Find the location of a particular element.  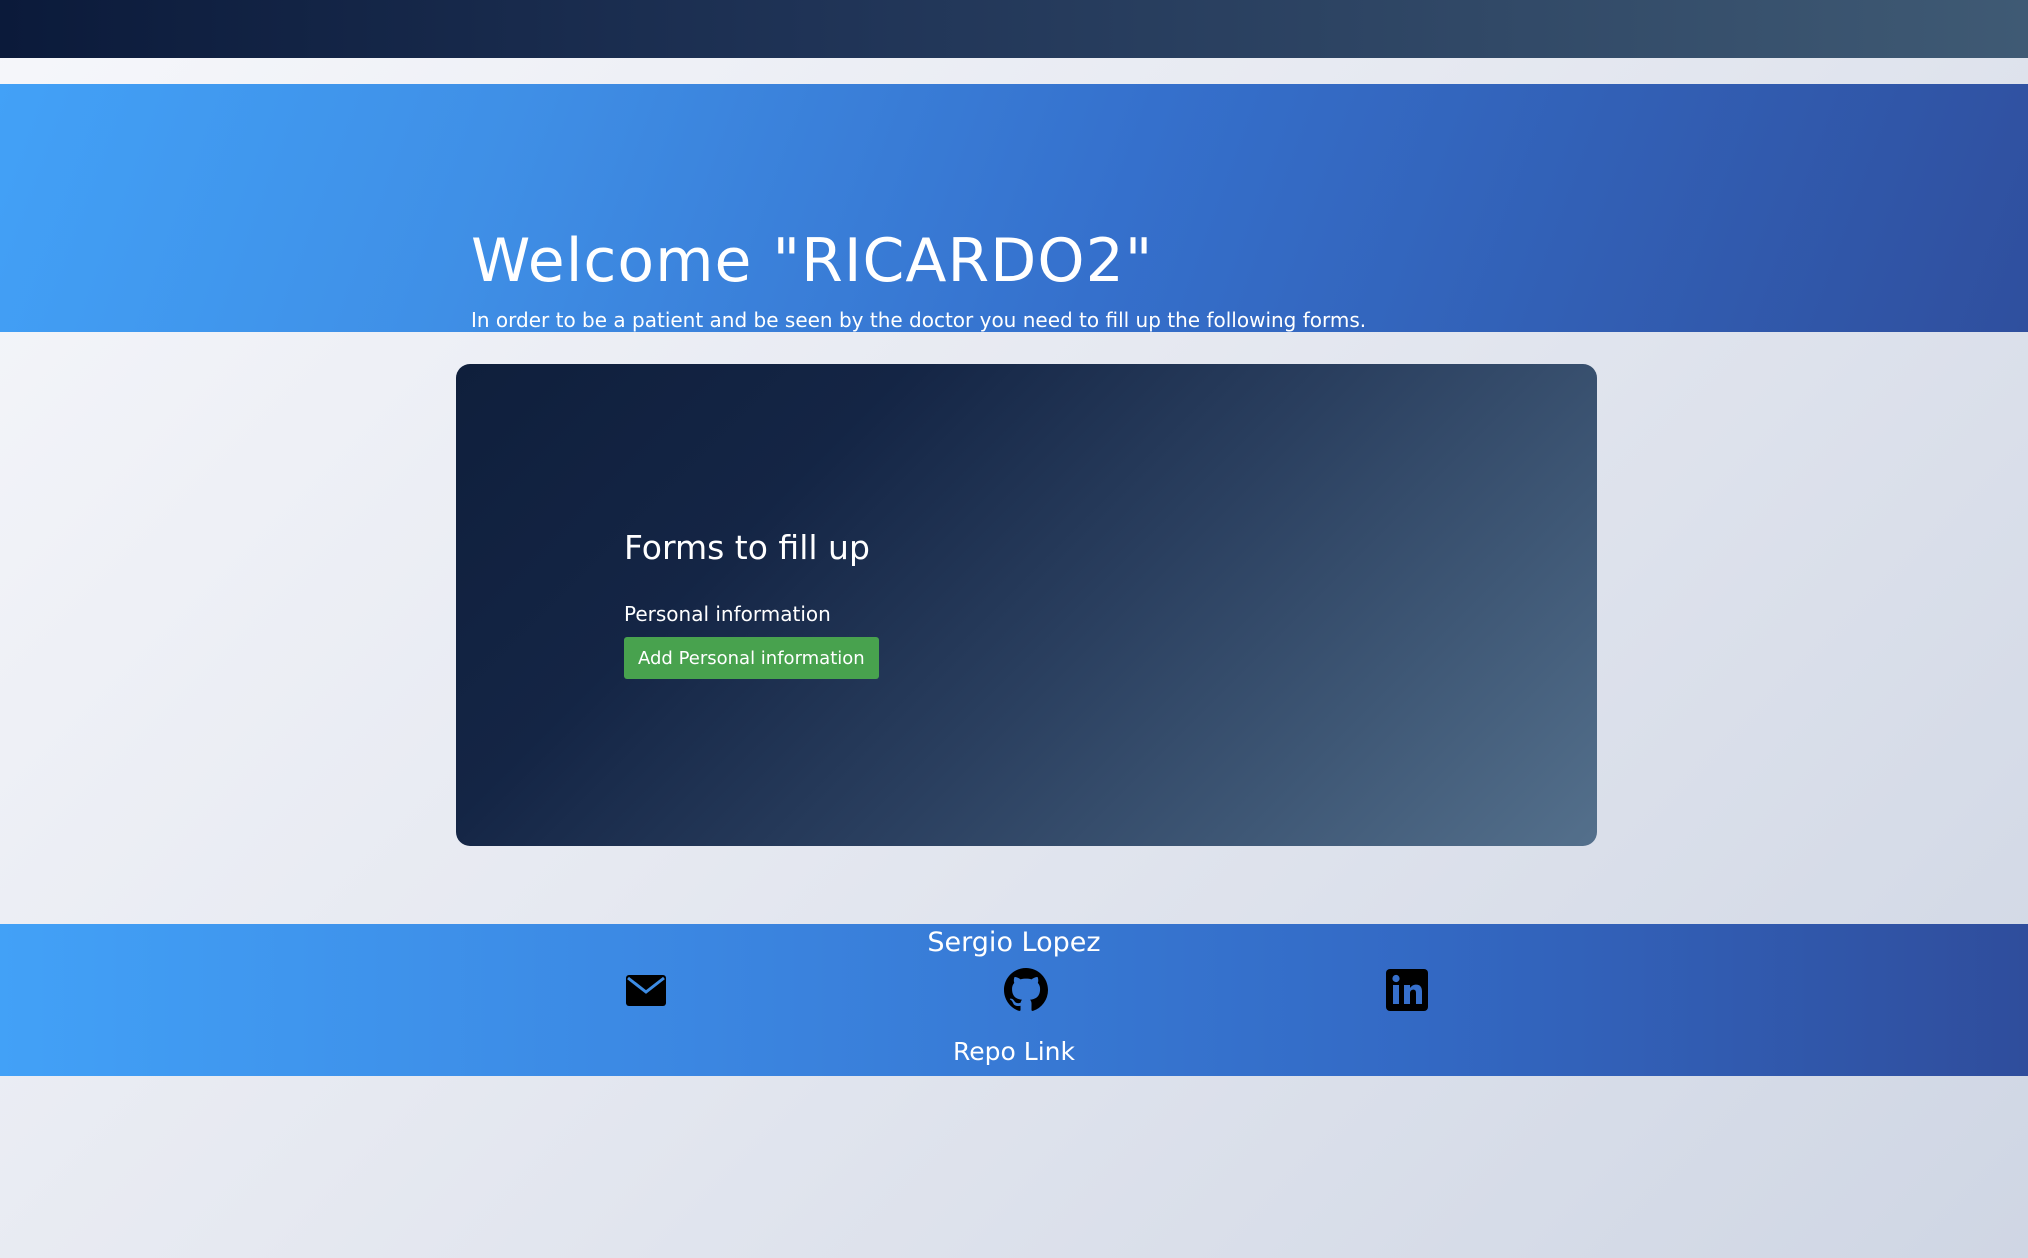

mail-icon is located at coordinates (646, 990).